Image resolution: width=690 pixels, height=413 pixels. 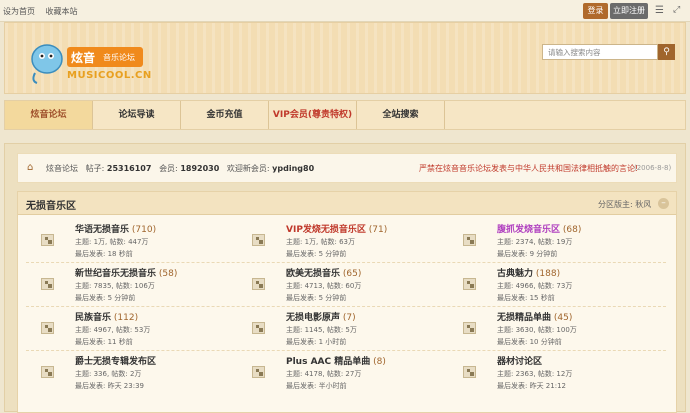 What do you see at coordinates (167, 274) in the screenshot?
I see `forum-today-count: (58)` at bounding box center [167, 274].